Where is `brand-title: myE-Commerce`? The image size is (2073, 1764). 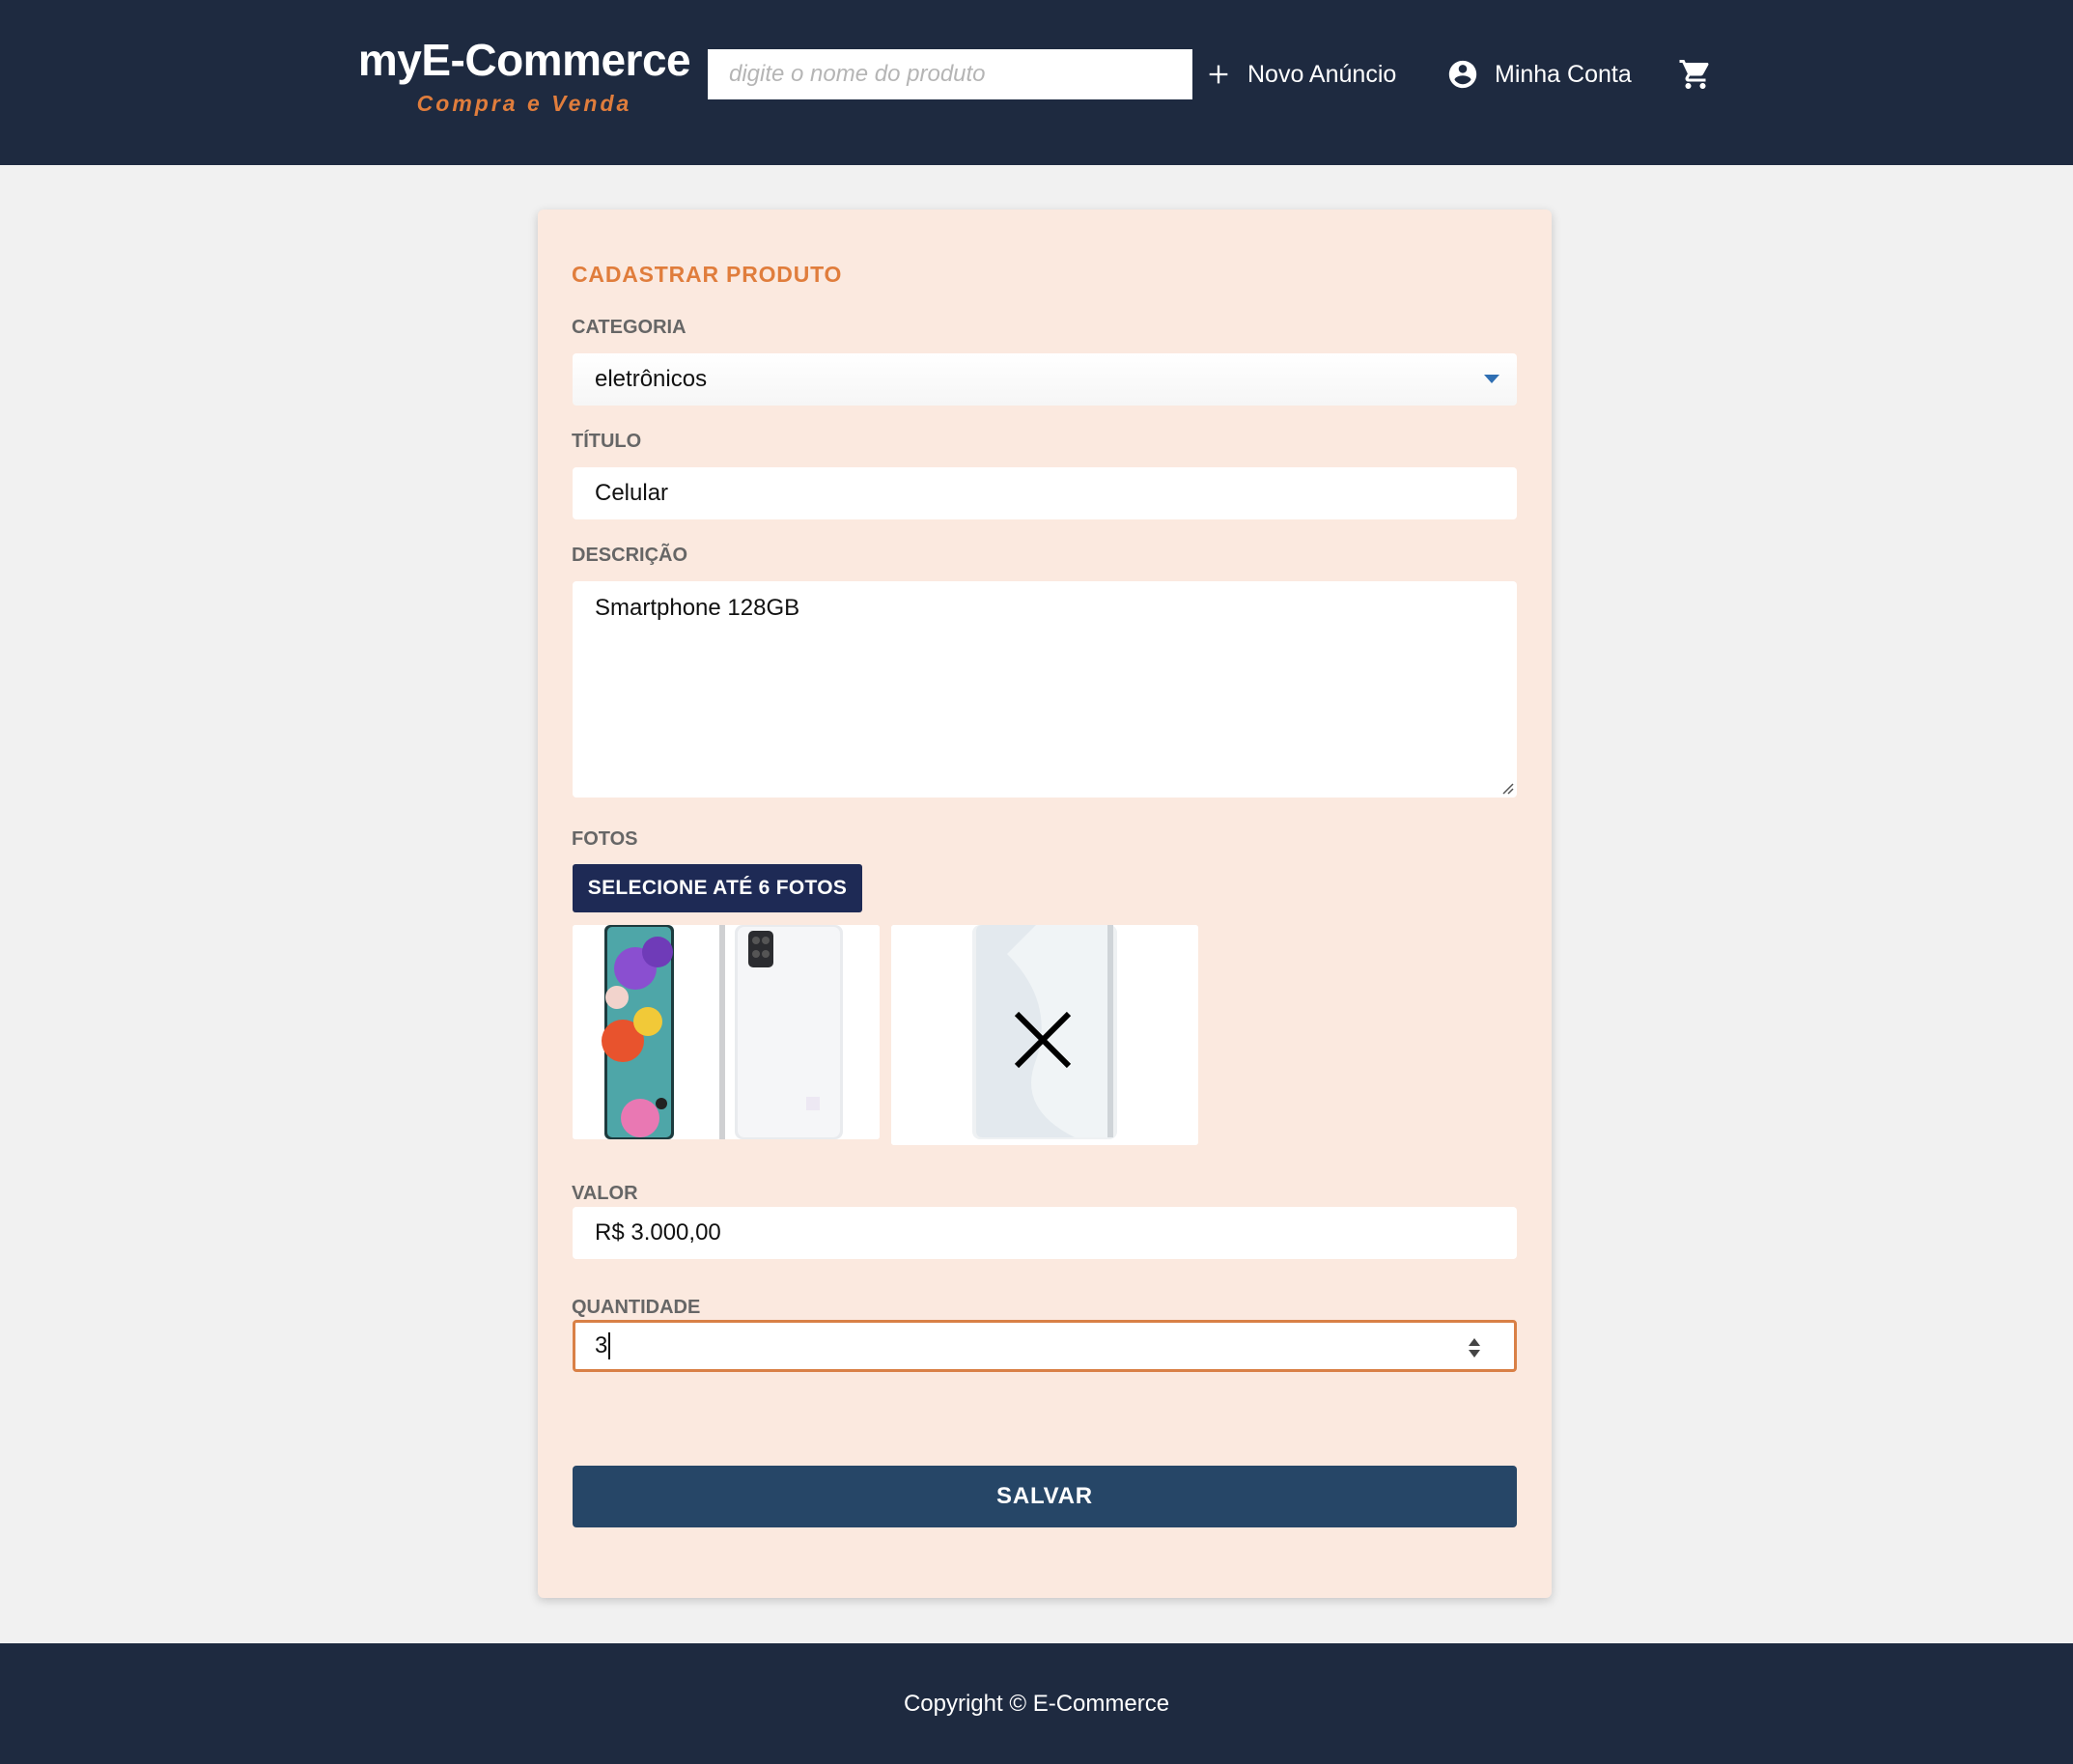 brand-title: myE-Commerce is located at coordinates (524, 60).